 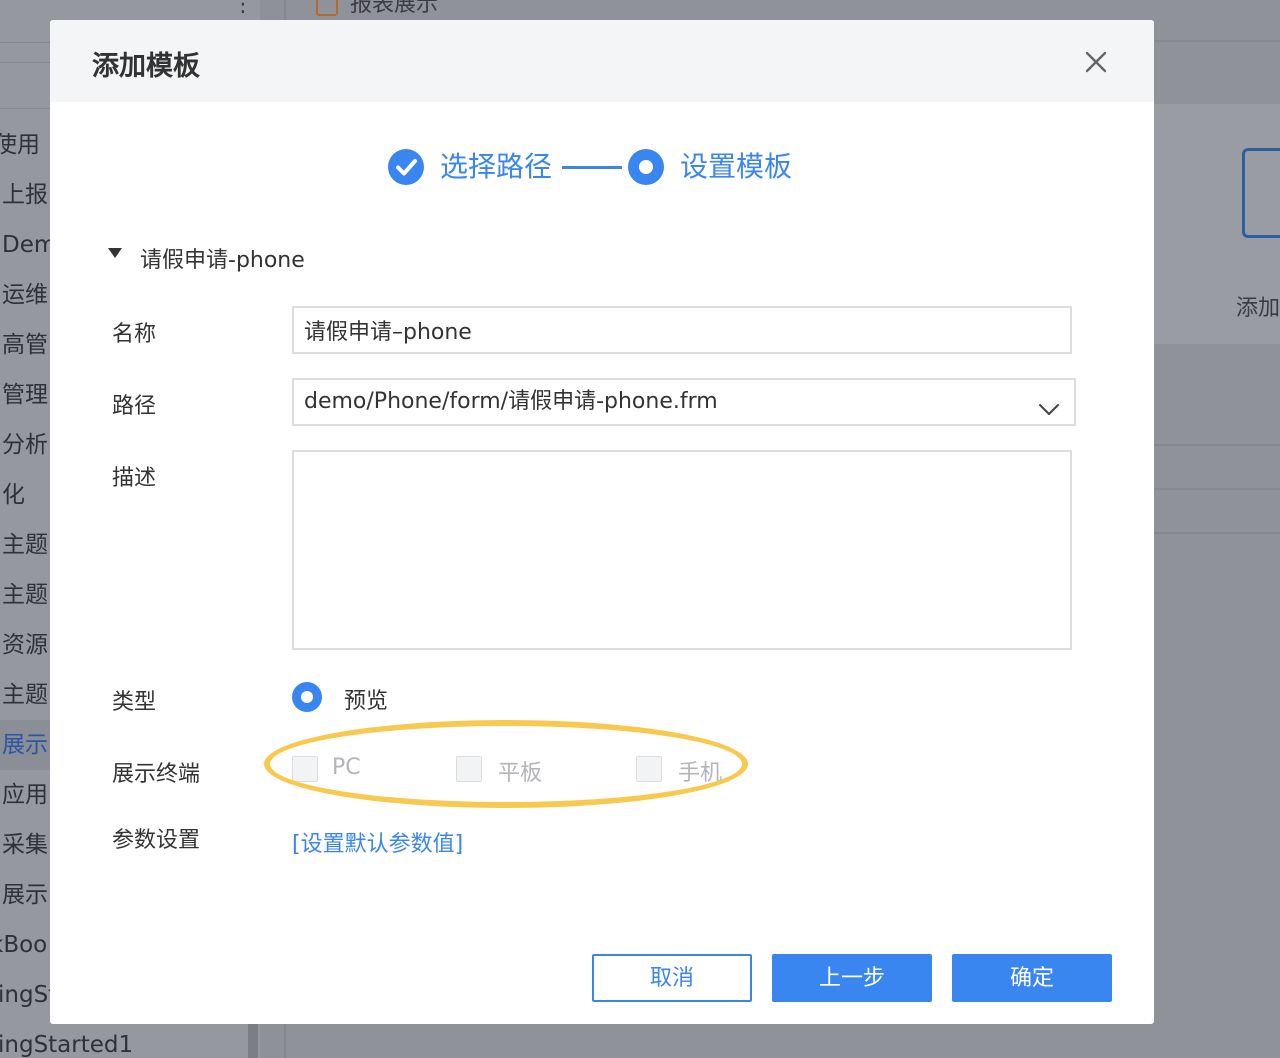 What do you see at coordinates (406, 167) in the screenshot?
I see `check-icon` at bounding box center [406, 167].